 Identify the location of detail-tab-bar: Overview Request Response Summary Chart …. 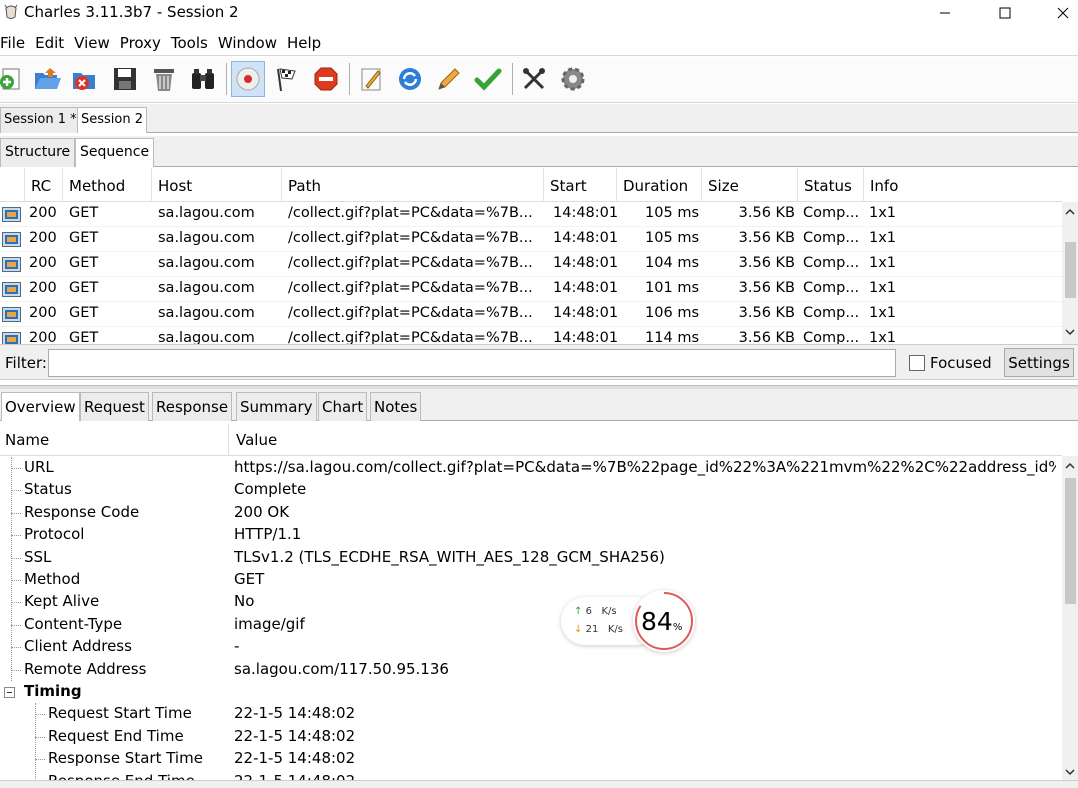
(539, 405).